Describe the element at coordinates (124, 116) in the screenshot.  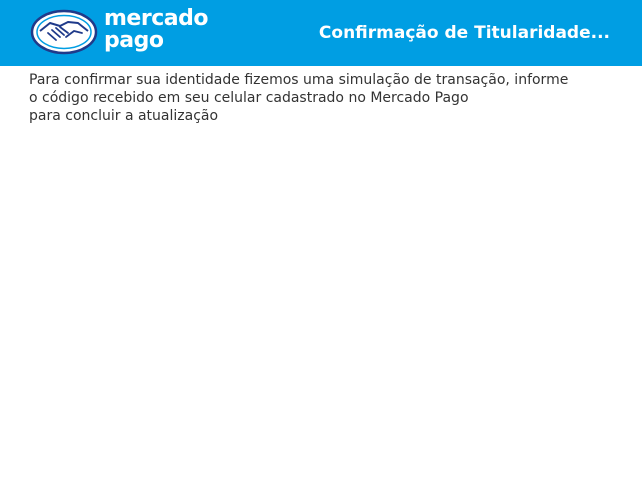
I see `message-line-3: para concluir a atualização` at that location.